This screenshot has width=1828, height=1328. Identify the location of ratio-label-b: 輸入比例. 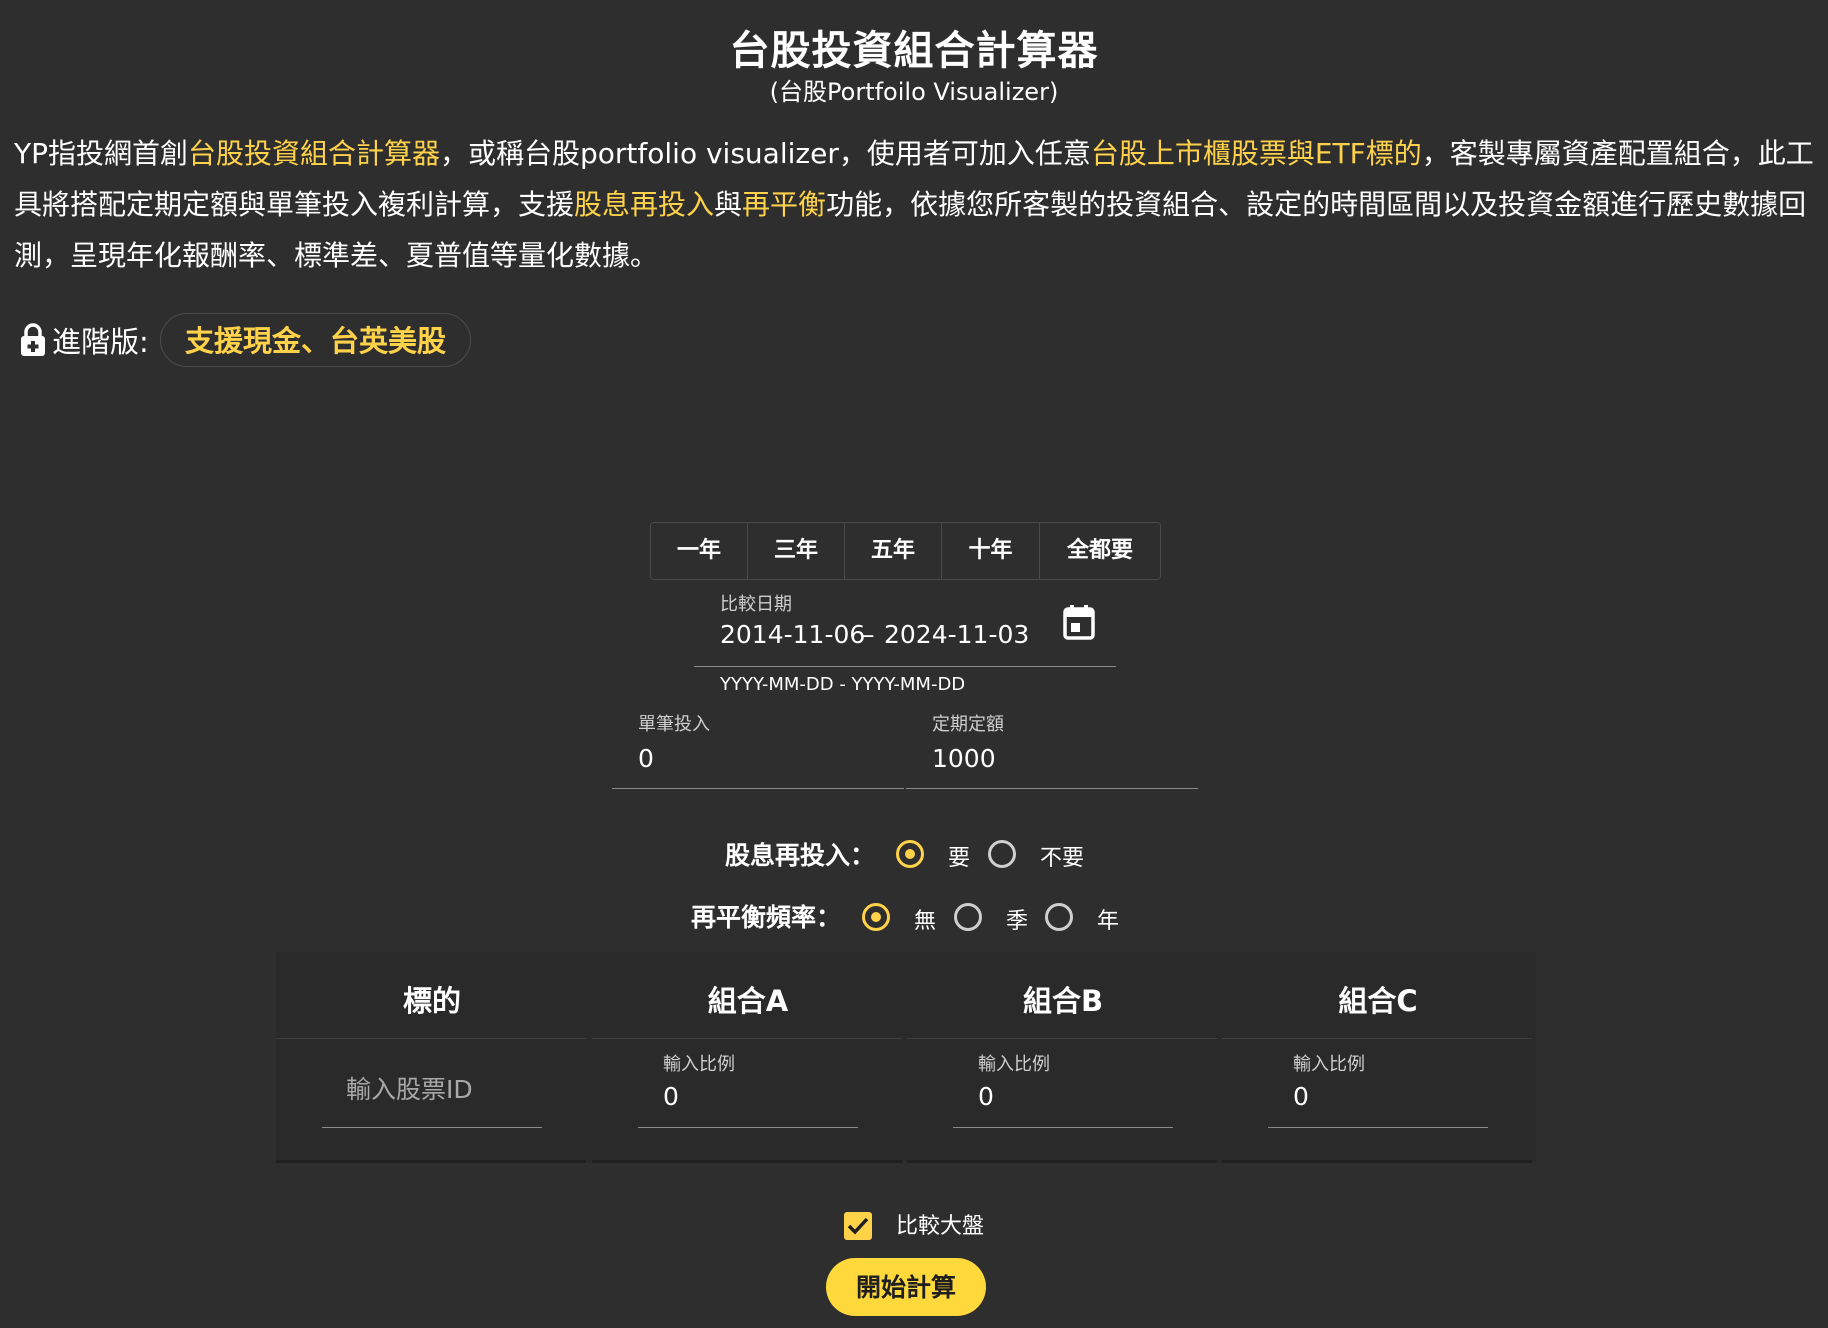
(1014, 1064).